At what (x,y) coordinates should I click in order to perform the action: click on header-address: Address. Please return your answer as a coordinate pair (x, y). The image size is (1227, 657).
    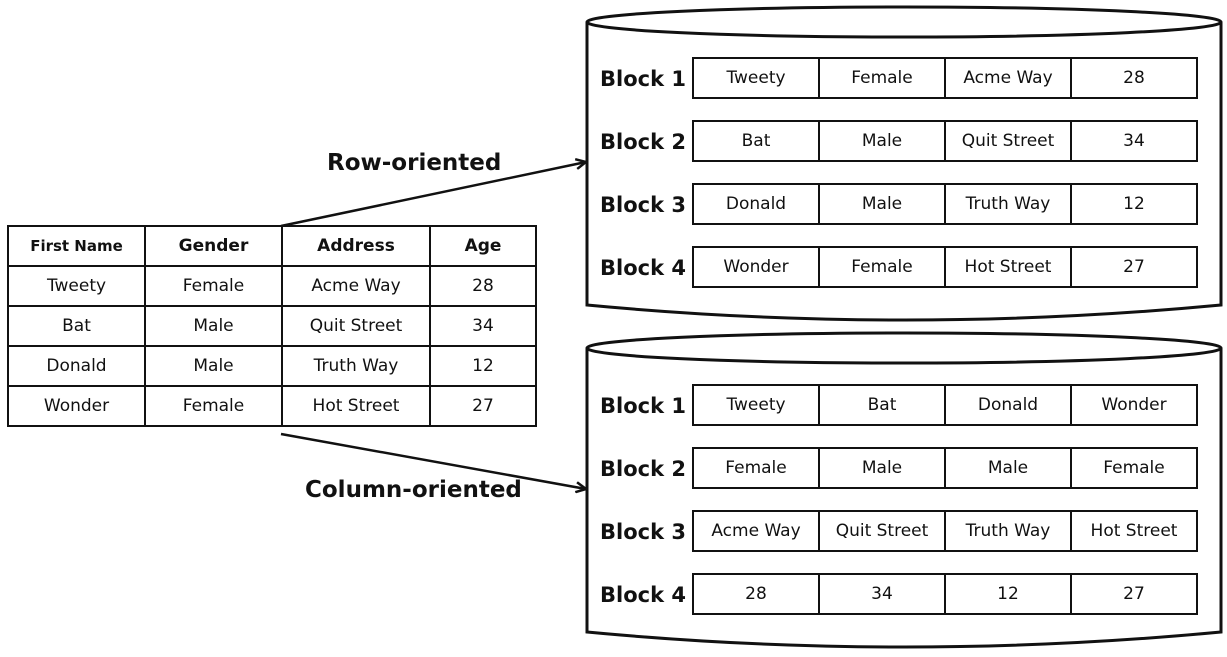
    Looking at the image, I should click on (356, 246).